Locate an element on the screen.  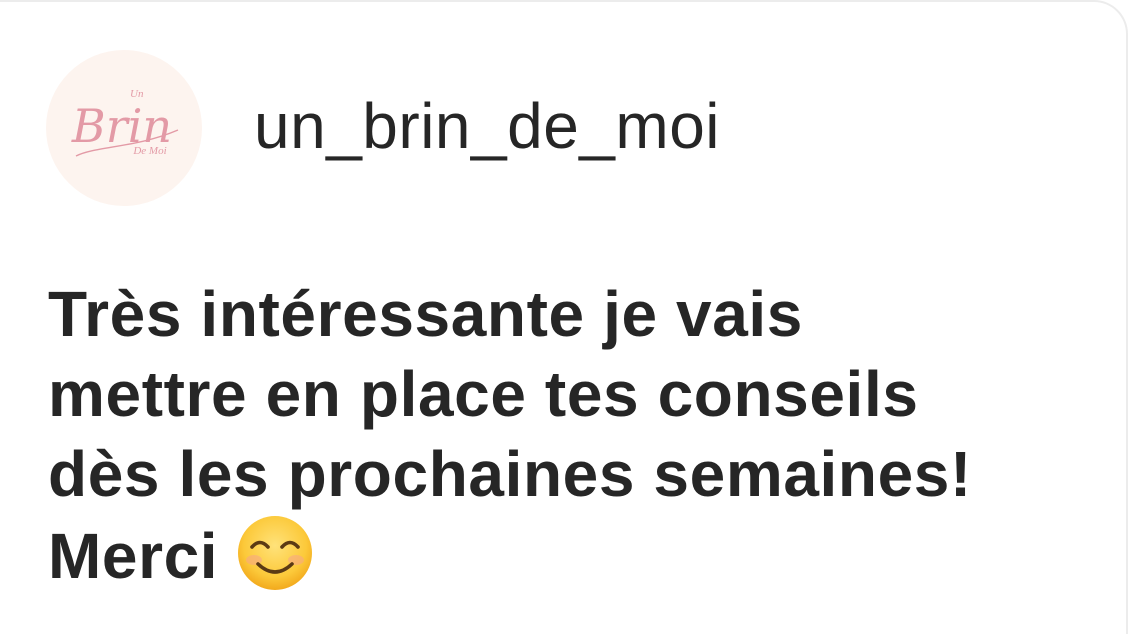
avatar: Un Brin De Moi is located at coordinates (124, 128).